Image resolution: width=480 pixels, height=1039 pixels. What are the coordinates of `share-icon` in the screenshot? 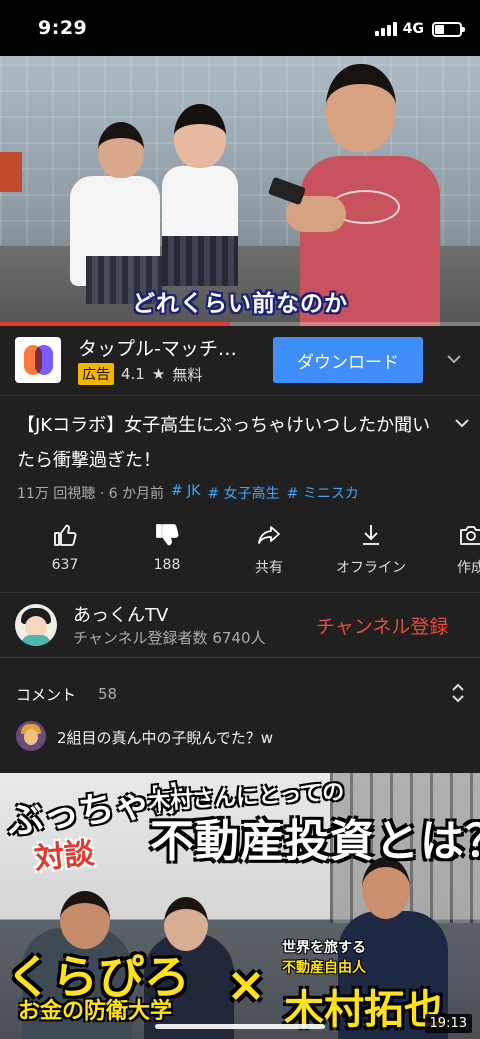 It's located at (269, 535).